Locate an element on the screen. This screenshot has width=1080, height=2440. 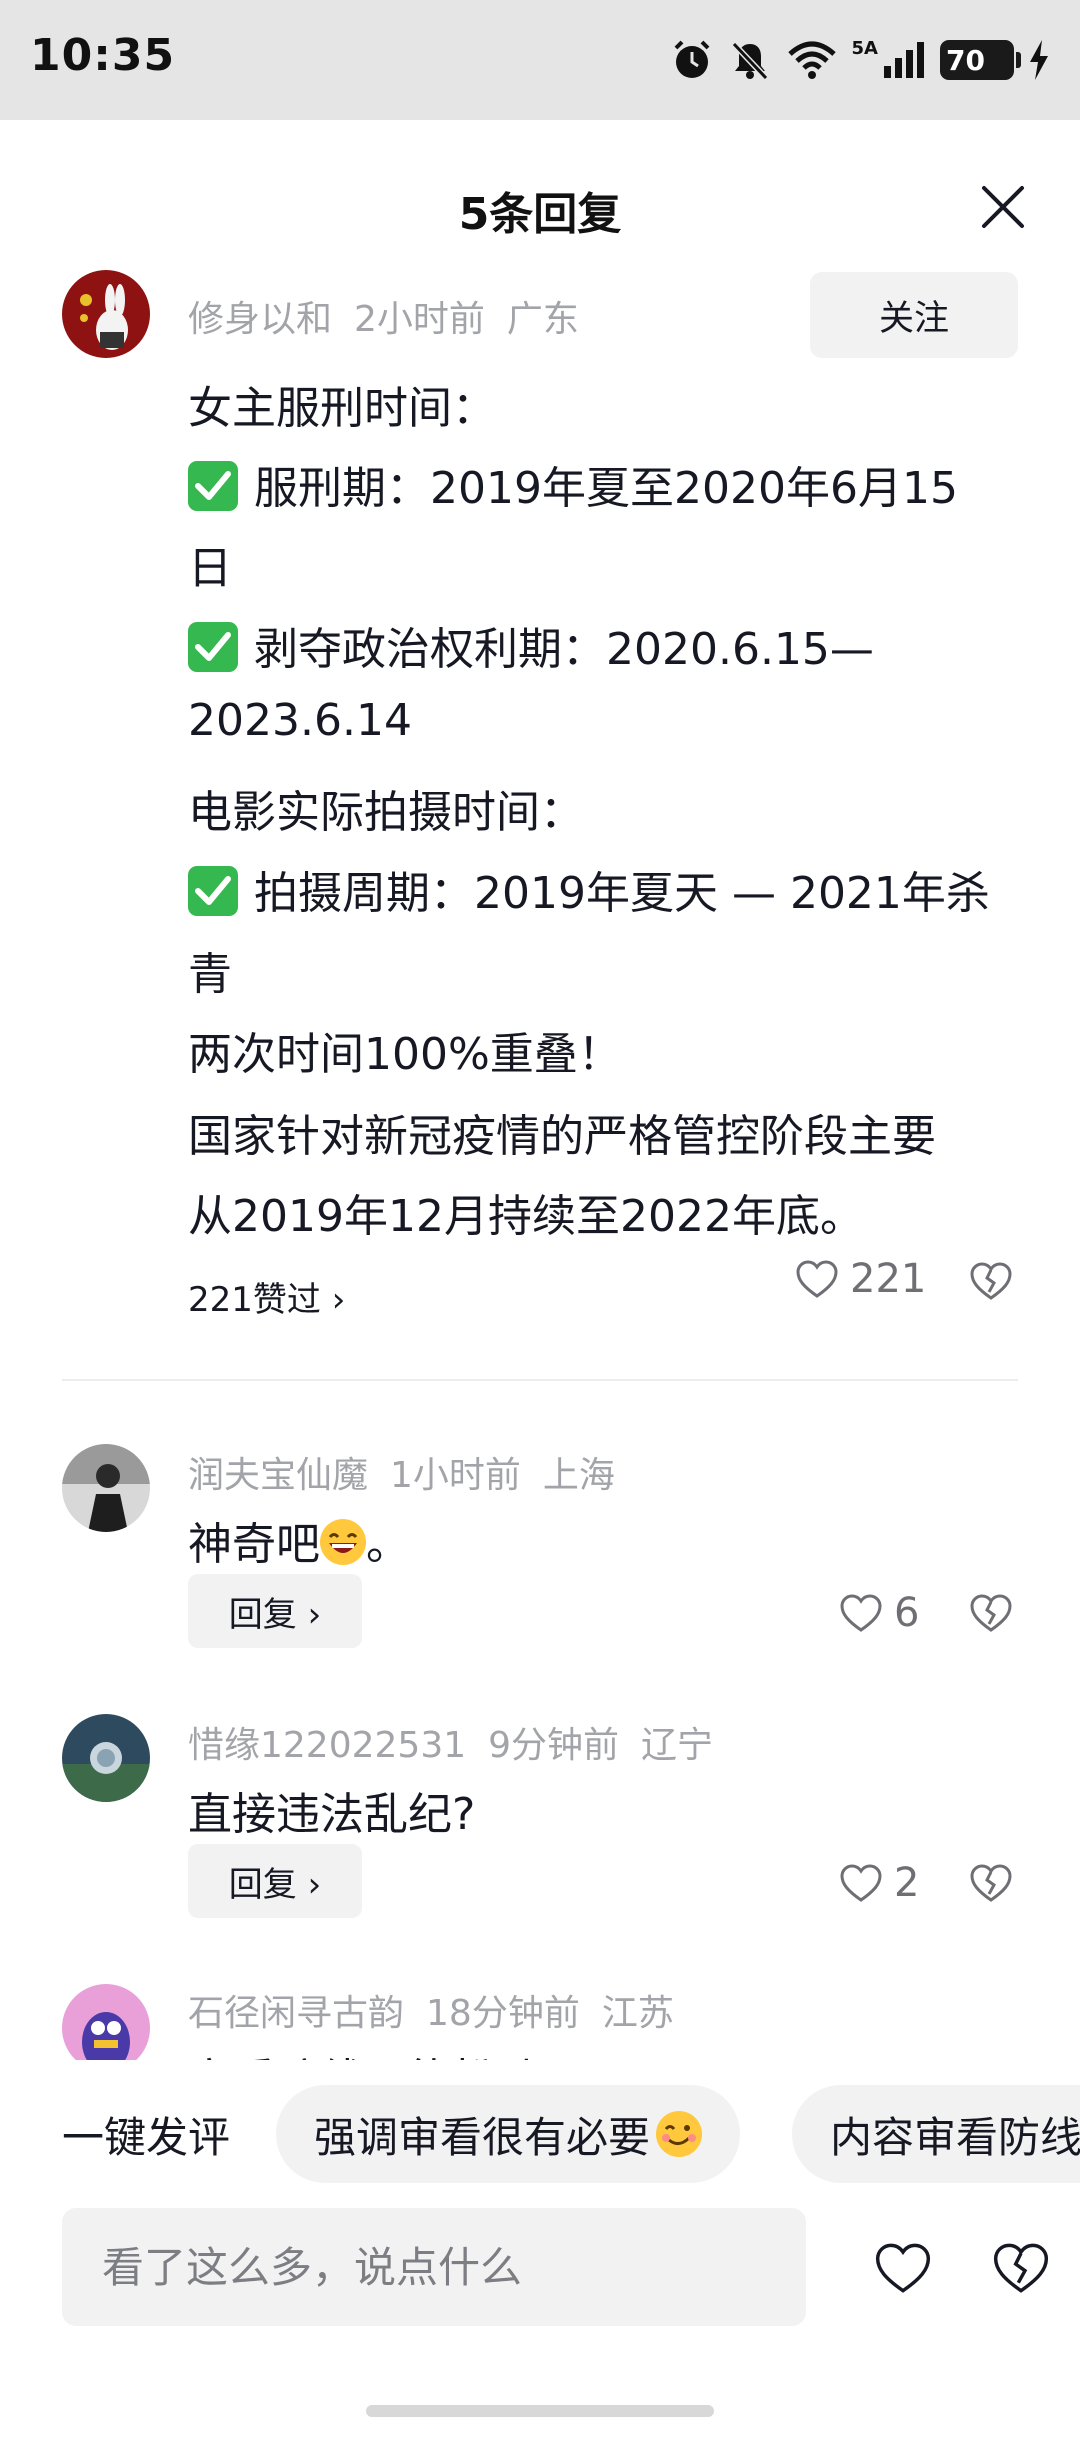
location: 江苏 is located at coordinates (637, 2013).